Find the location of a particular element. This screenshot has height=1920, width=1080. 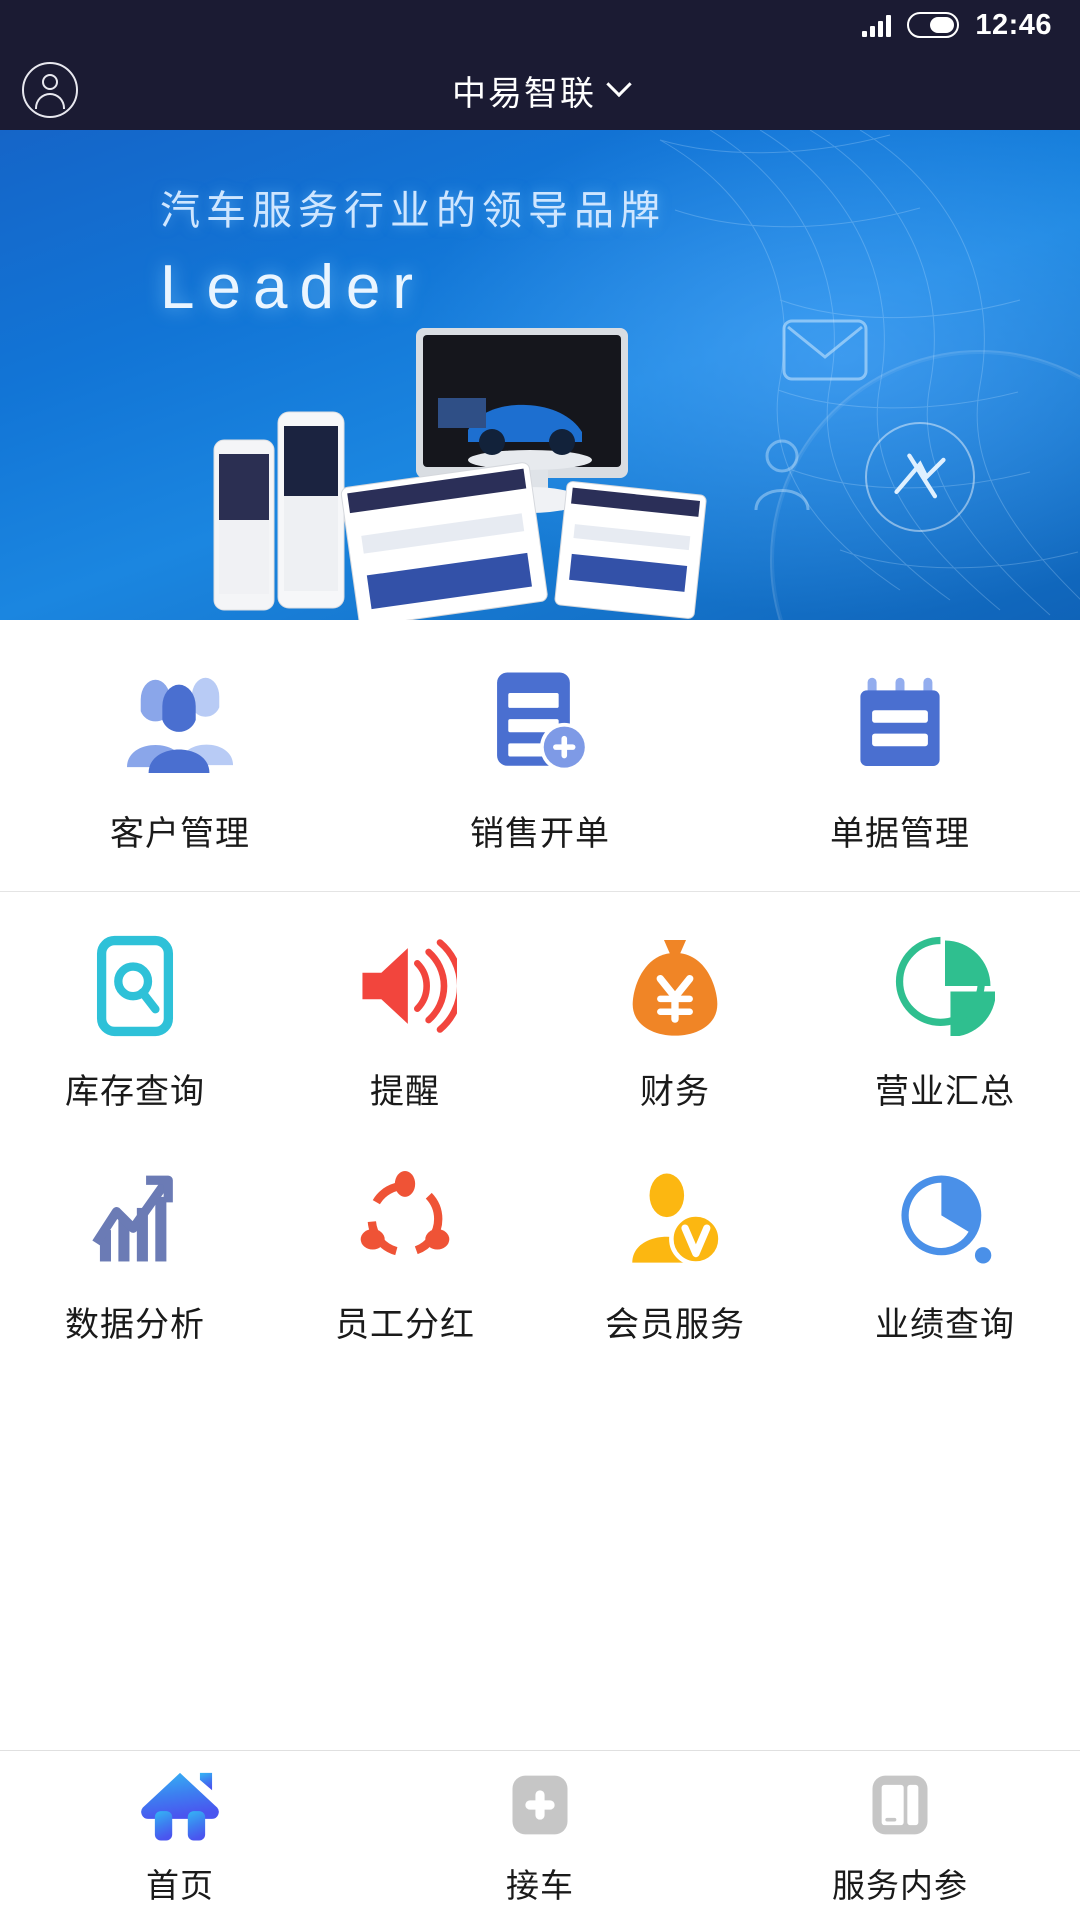

mail-icon is located at coordinates (825, 350).